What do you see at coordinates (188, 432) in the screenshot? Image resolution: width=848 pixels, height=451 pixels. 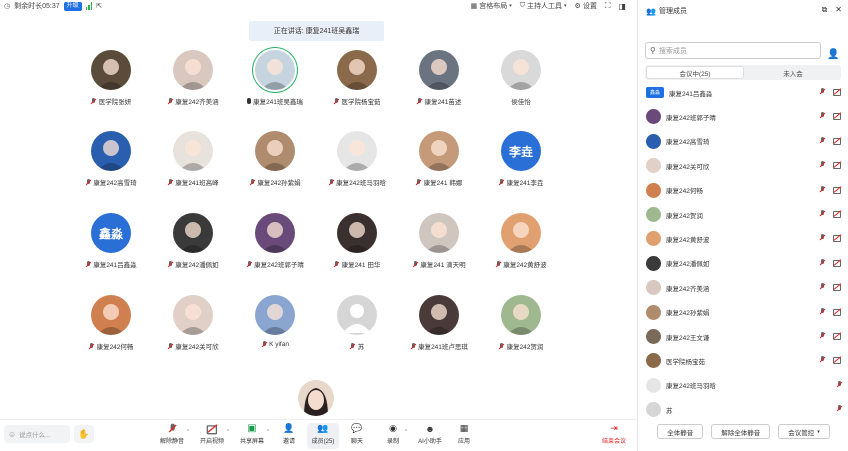 I see `unmute-options-caret: ^` at bounding box center [188, 432].